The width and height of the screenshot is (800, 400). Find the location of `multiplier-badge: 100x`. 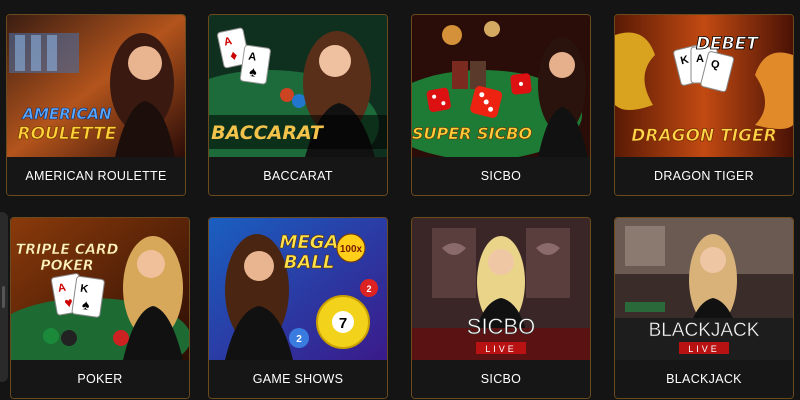

multiplier-badge: 100x is located at coordinates (351, 249).